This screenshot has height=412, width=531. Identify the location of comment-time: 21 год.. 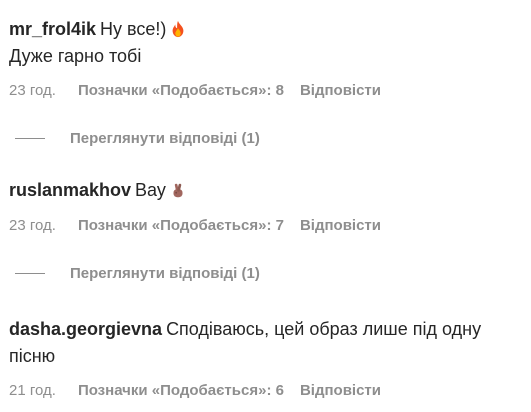
(32, 390).